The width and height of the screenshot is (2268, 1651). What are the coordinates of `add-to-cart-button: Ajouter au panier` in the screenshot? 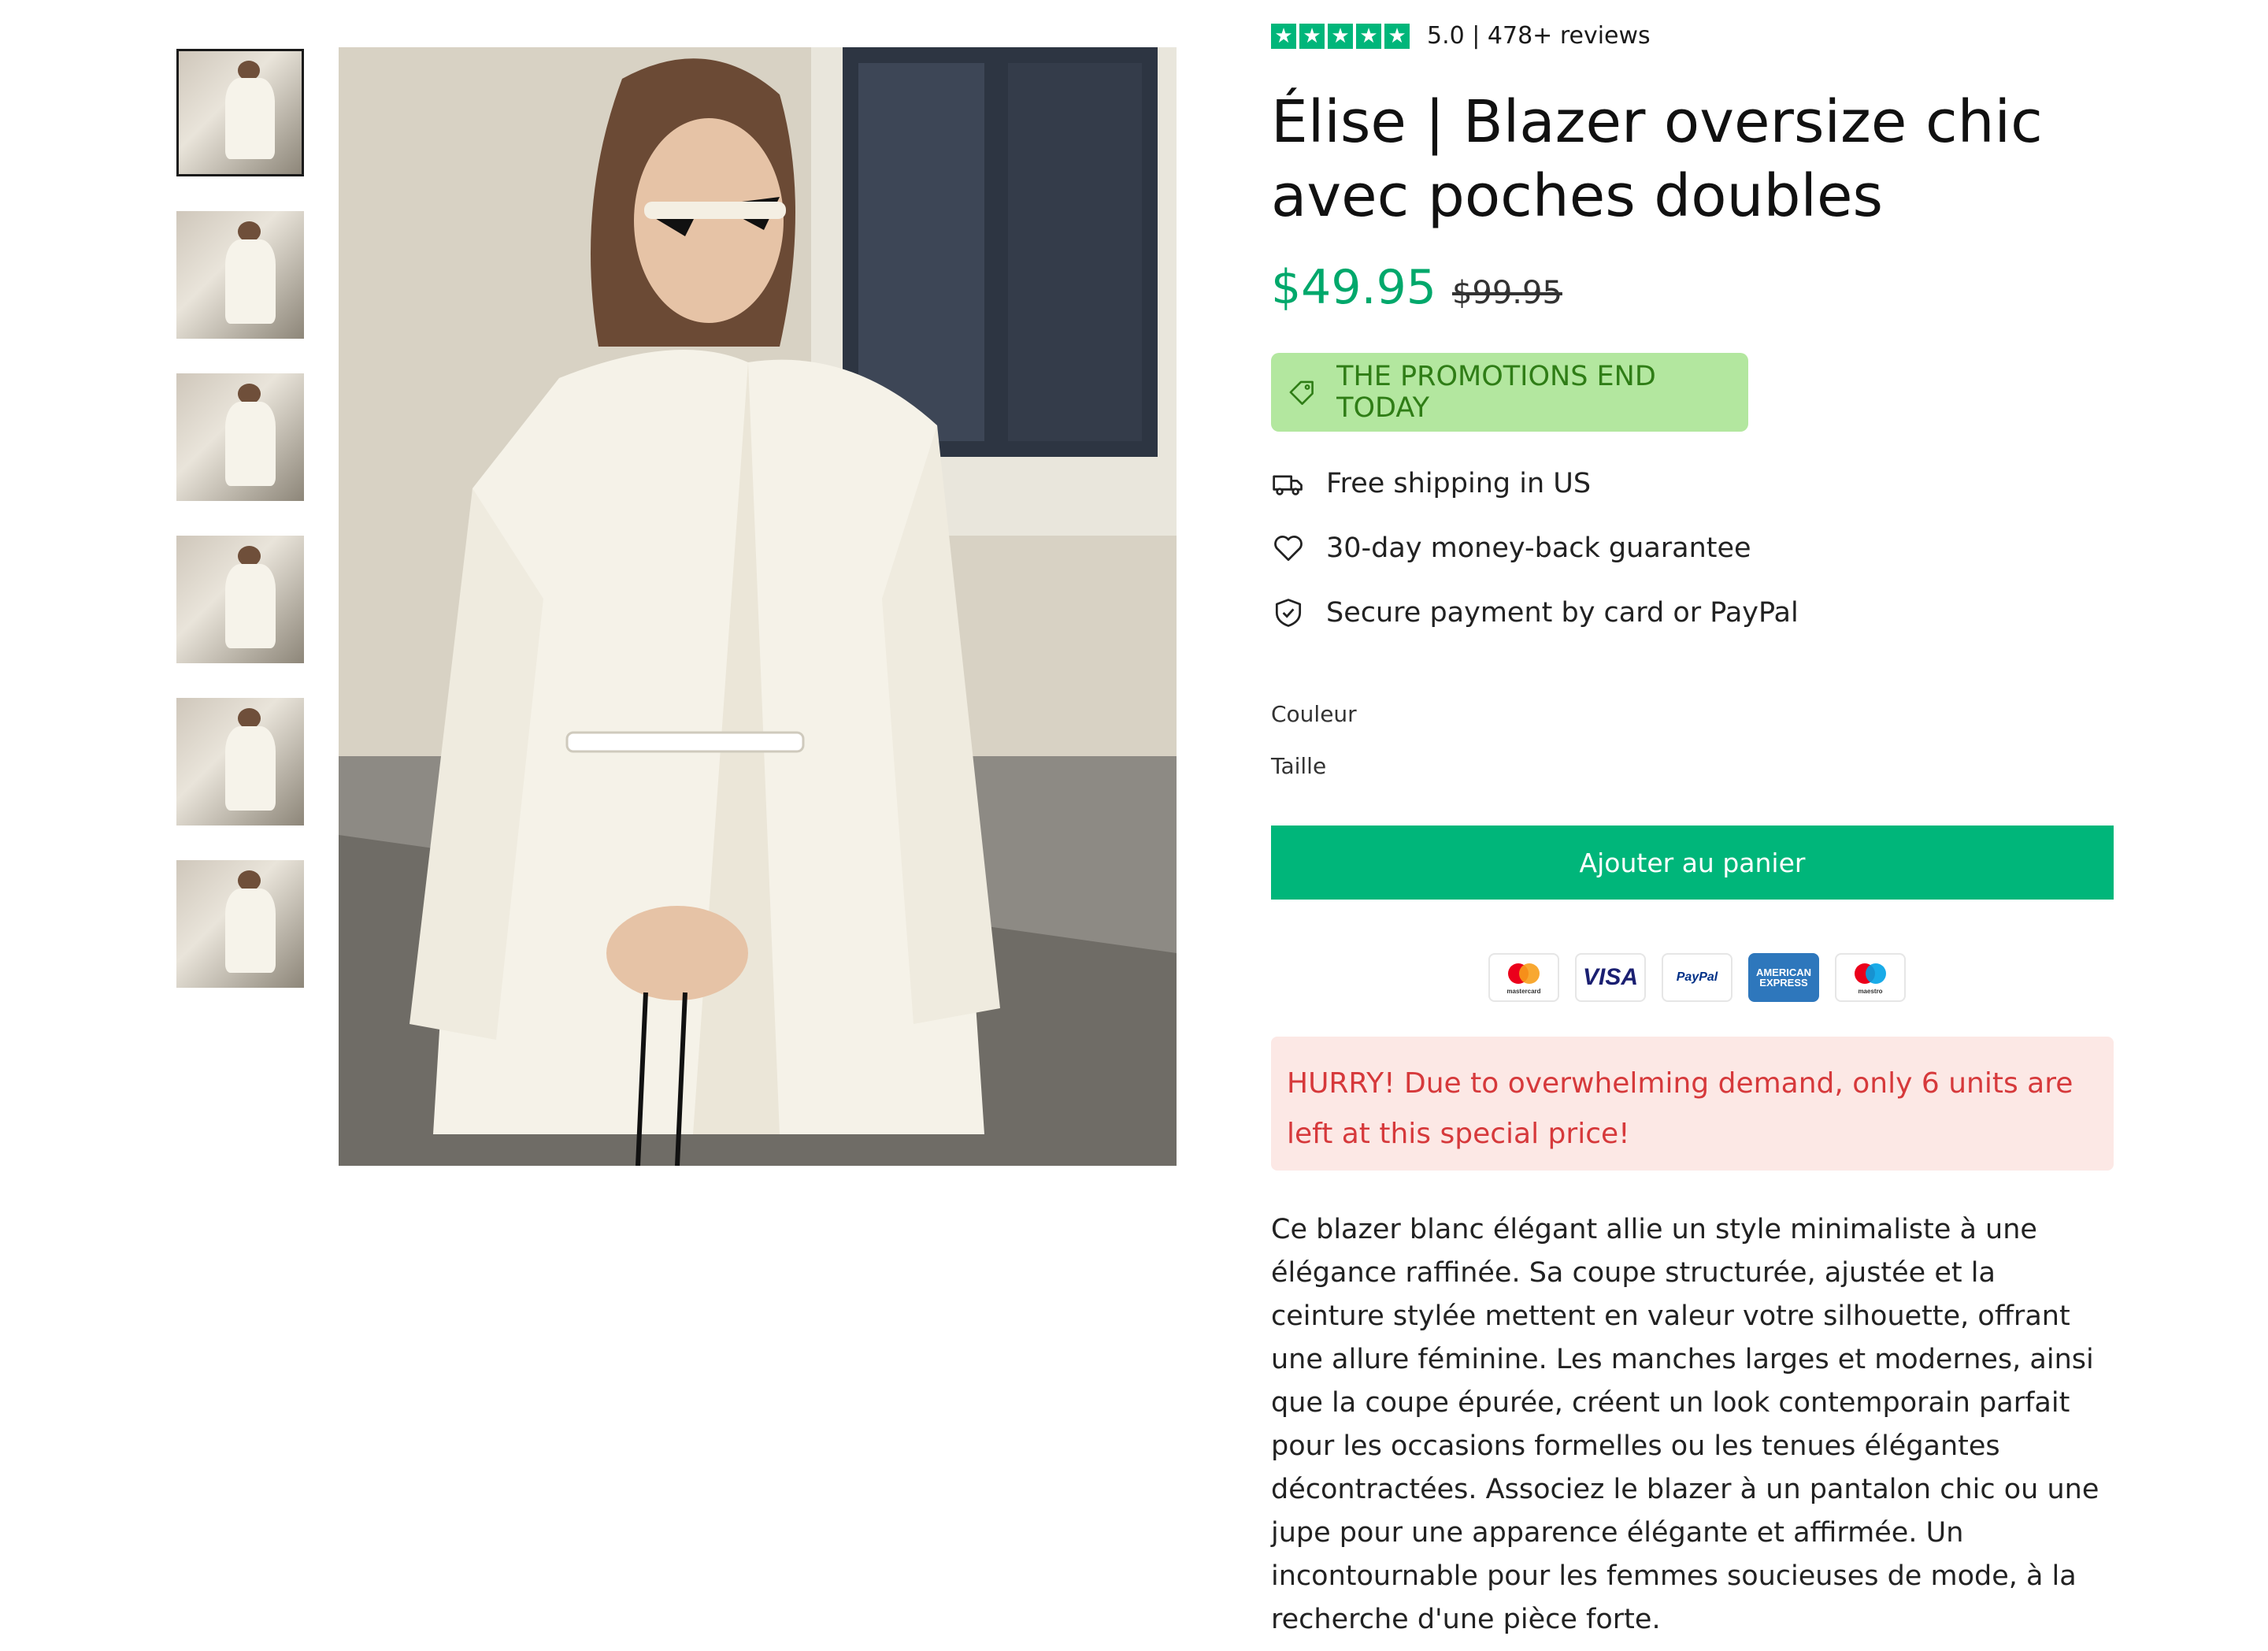 It's located at (1692, 863).